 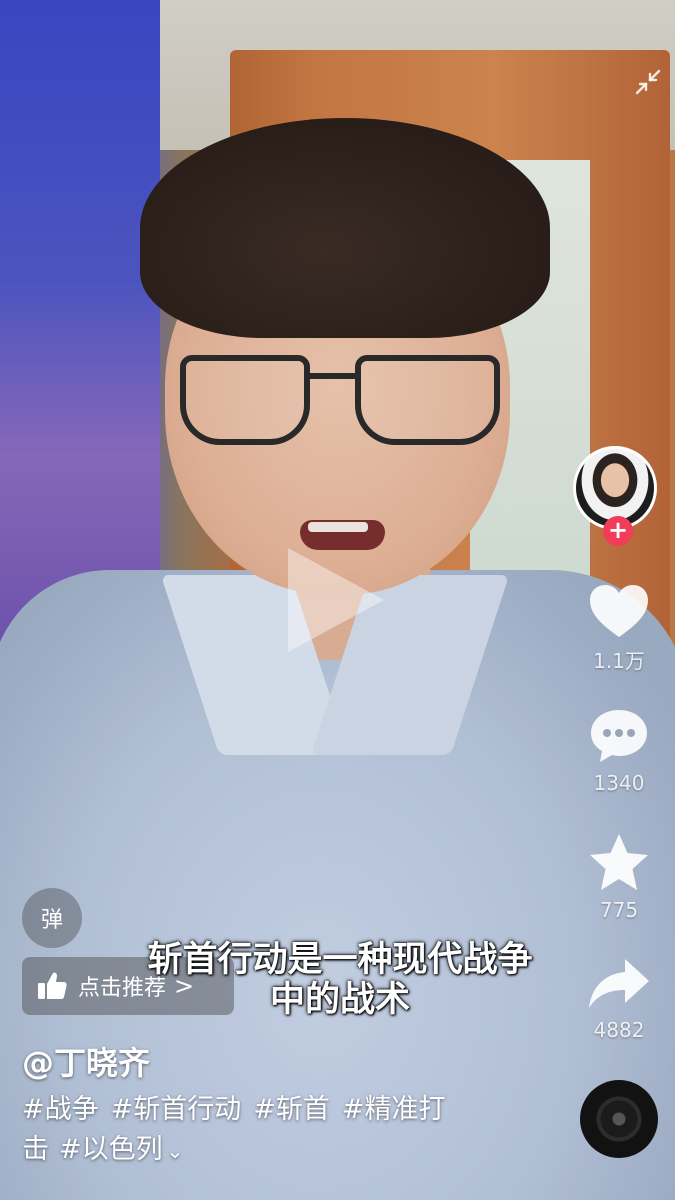 I want to click on chevron-down-icon: ⌄, so click(x=175, y=1151).